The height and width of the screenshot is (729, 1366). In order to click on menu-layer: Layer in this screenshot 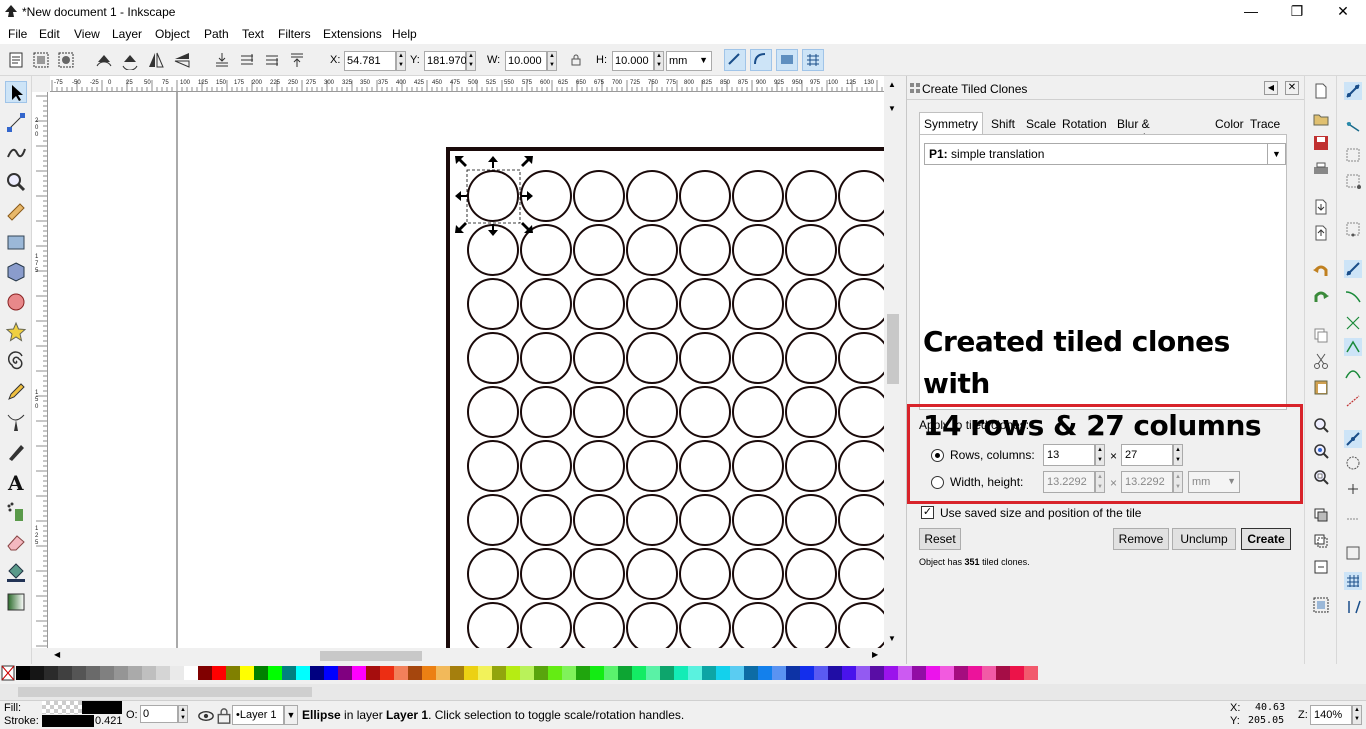, I will do `click(127, 34)`.